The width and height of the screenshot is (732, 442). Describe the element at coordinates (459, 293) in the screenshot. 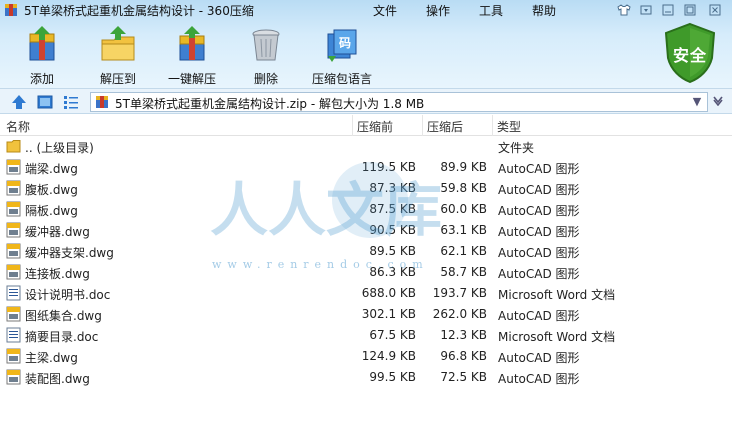

I see `file-compressed-size: 193.7 KB` at that location.